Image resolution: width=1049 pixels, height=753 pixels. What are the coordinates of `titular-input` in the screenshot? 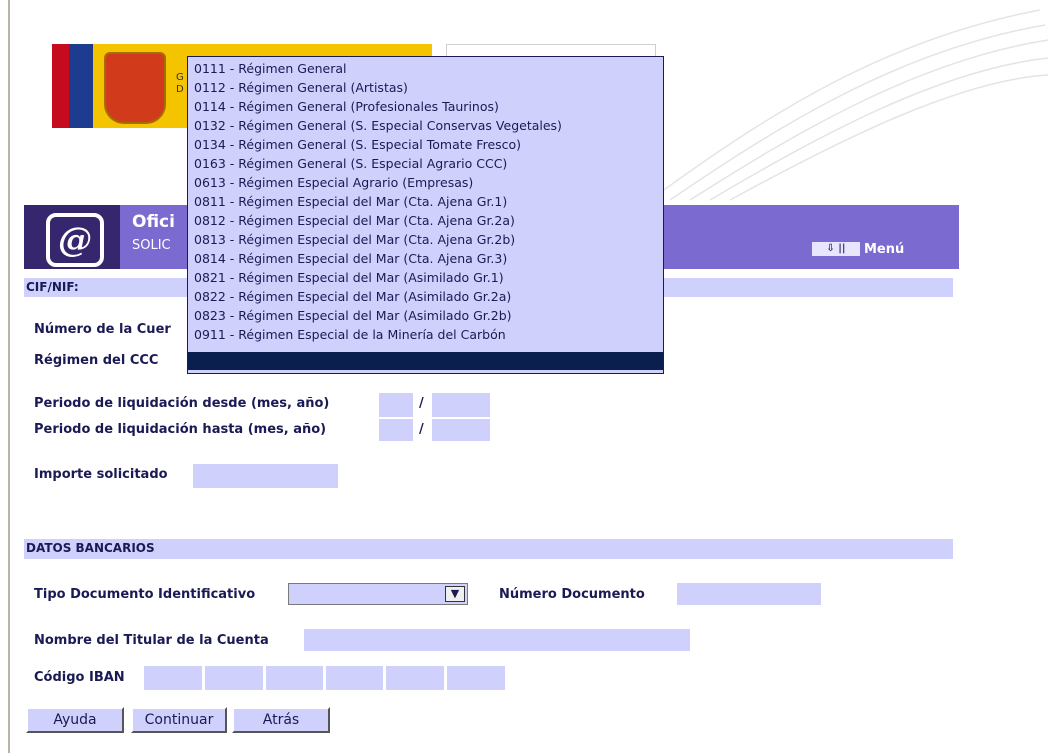 It's located at (497, 640).